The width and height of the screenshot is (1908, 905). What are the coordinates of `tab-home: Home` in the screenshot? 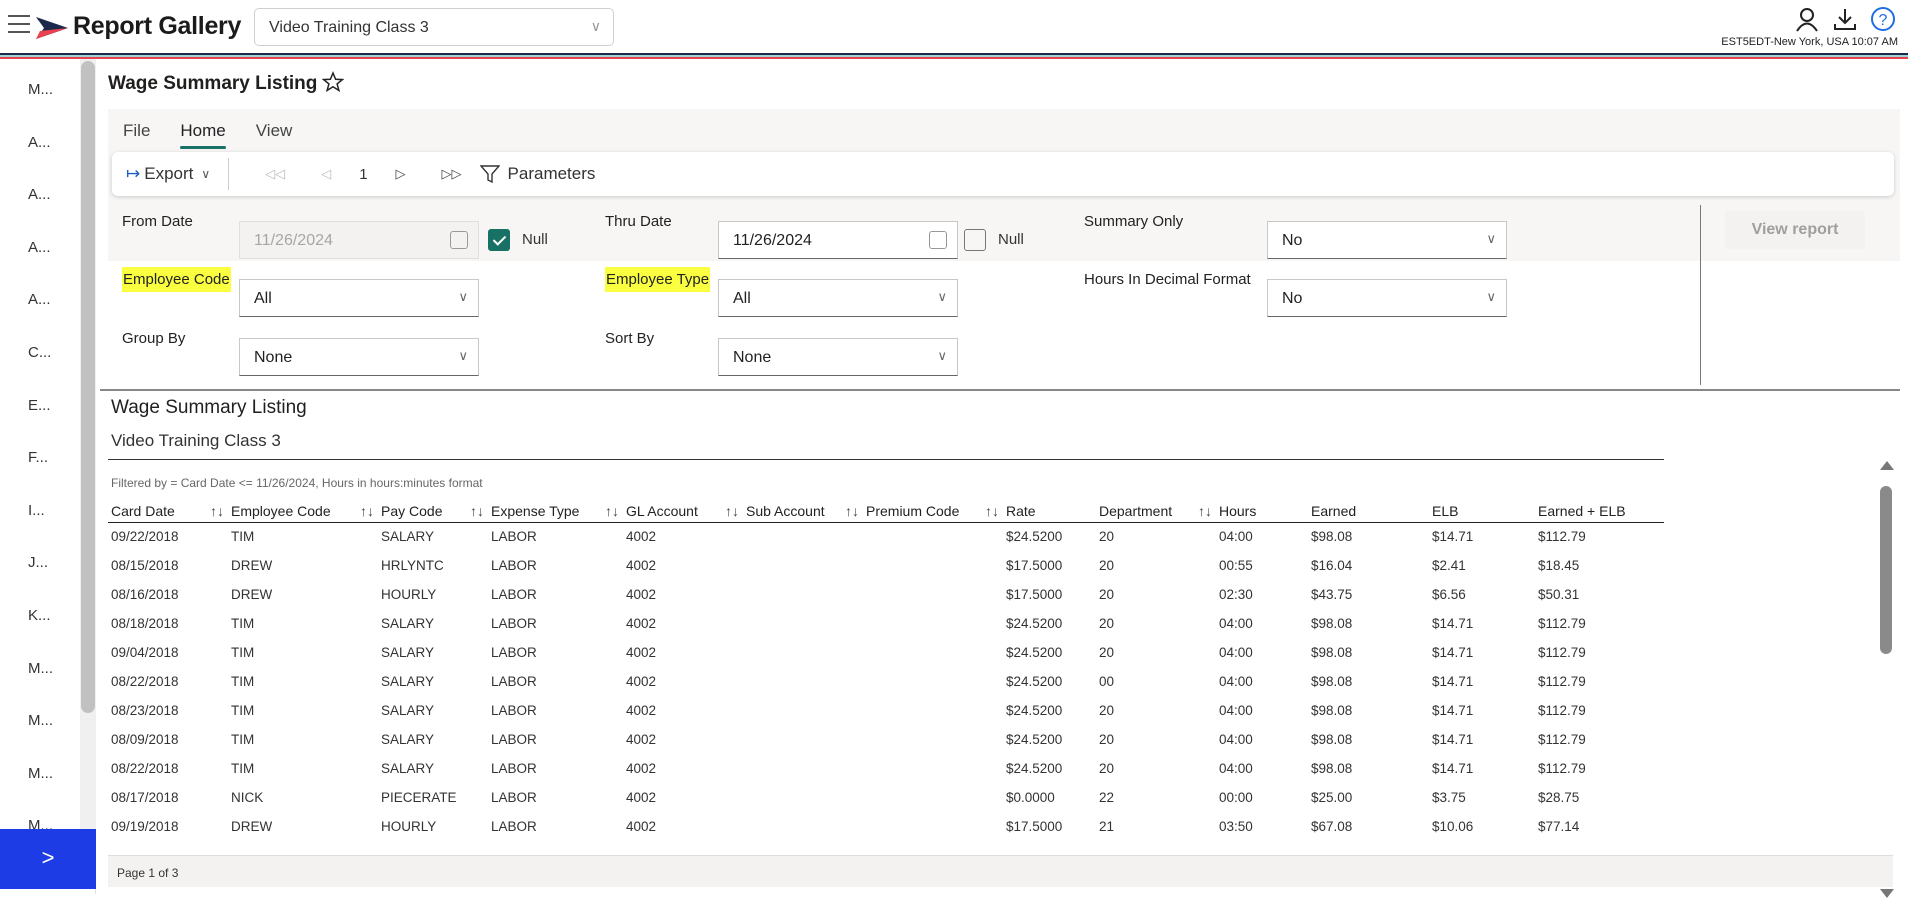 It's located at (209, 135).